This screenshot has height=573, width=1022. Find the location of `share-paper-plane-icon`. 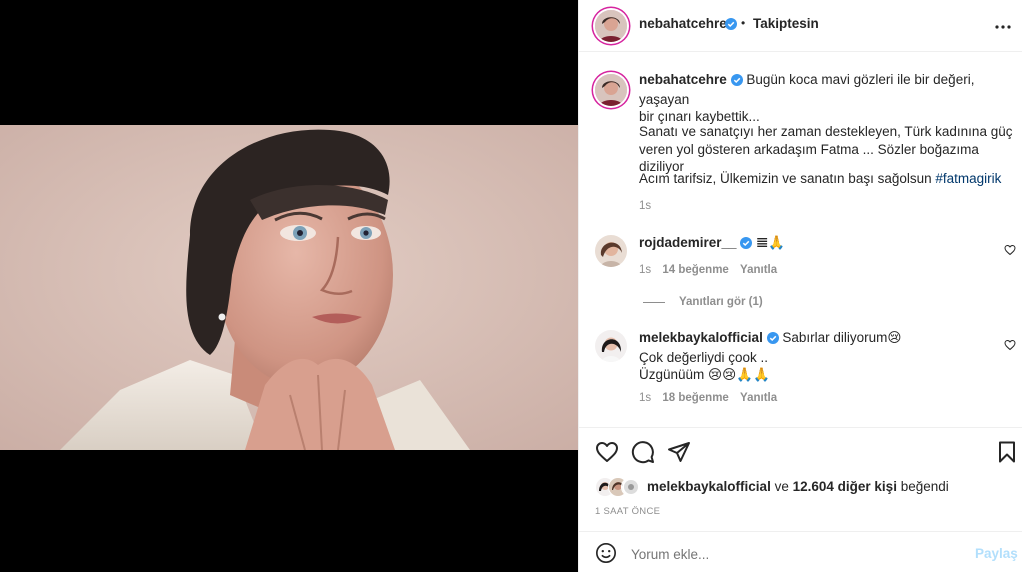

share-paper-plane-icon is located at coordinates (679, 454).